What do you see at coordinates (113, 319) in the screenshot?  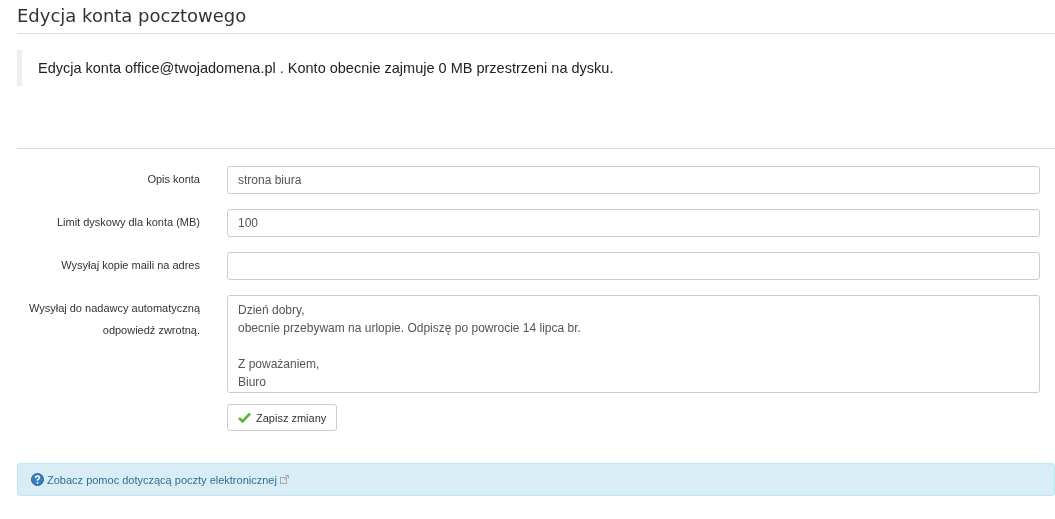 I see `field-label: Wysyłaj do nadawcy automatyczną odpowiedź zwrotną.` at bounding box center [113, 319].